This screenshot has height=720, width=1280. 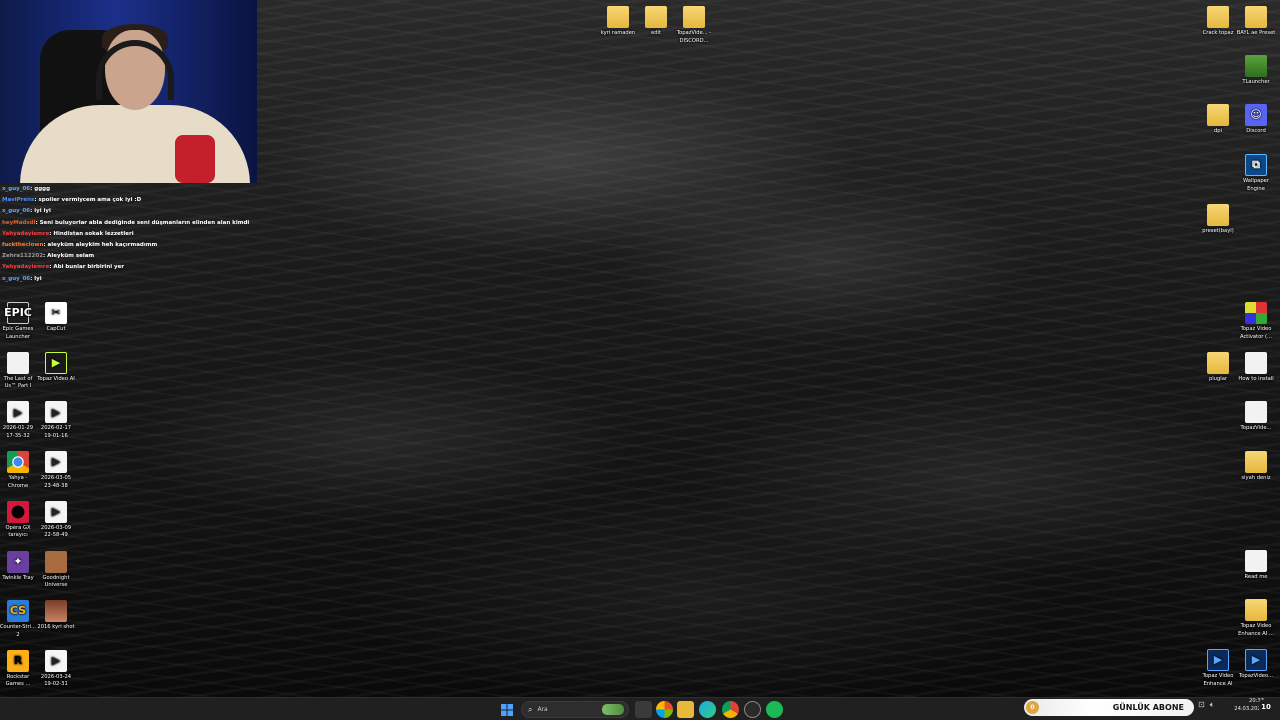 What do you see at coordinates (18, 611) in the screenshot?
I see `counter-strike-2-glyph-icon: CS` at bounding box center [18, 611].